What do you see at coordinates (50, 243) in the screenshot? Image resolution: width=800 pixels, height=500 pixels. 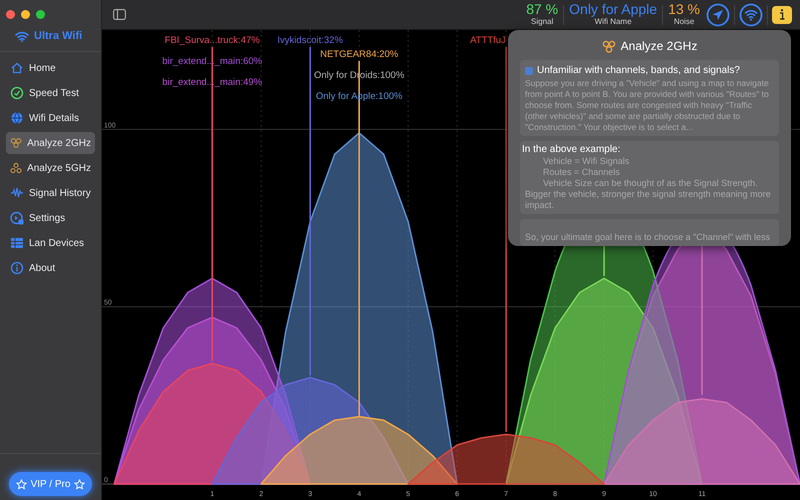 I see `sidebar-item: Lan Devices` at bounding box center [50, 243].